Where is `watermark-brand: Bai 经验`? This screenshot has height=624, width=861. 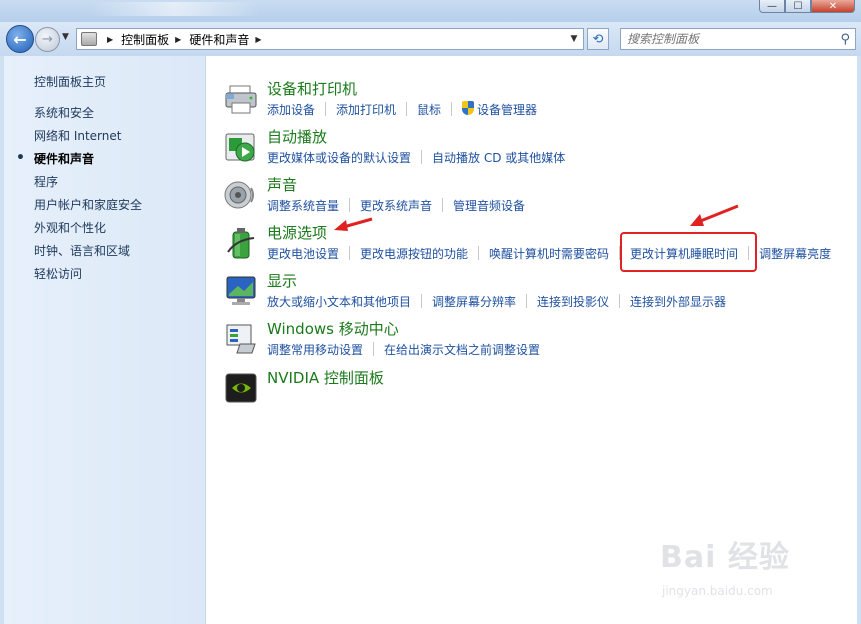
watermark-brand: Bai 经验 is located at coordinates (725, 557).